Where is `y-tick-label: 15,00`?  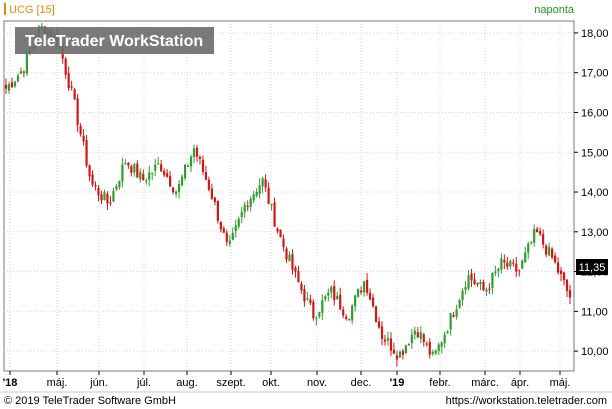 y-tick-label: 15,00 is located at coordinates (595, 153).